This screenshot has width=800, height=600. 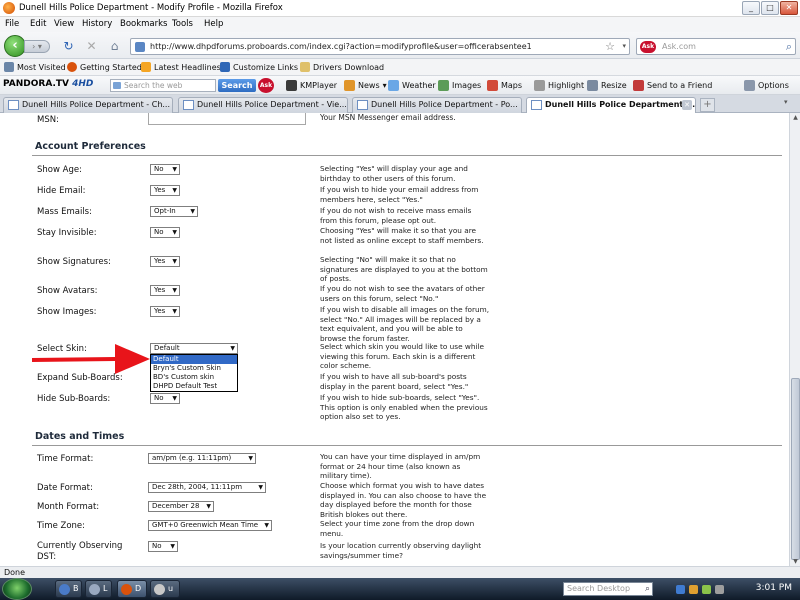 I want to click on skin-option-dhpd-test: DHPD Default Test, so click(x=194, y=386).